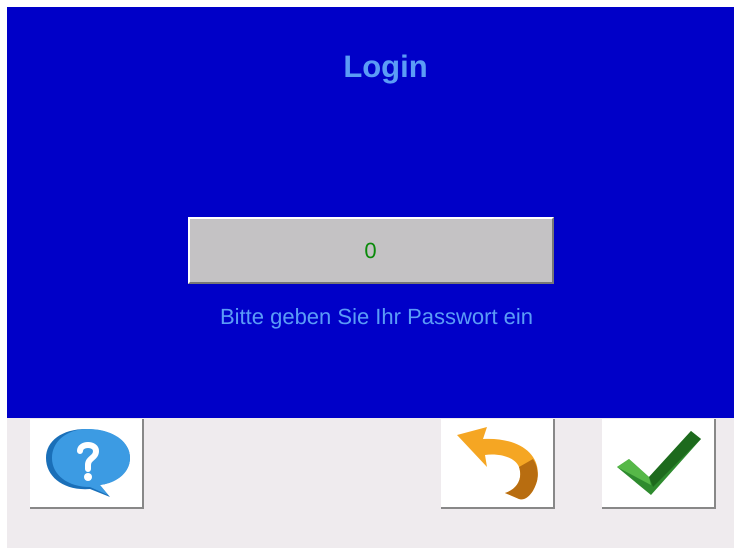  I want to click on confirm-button, so click(659, 464).